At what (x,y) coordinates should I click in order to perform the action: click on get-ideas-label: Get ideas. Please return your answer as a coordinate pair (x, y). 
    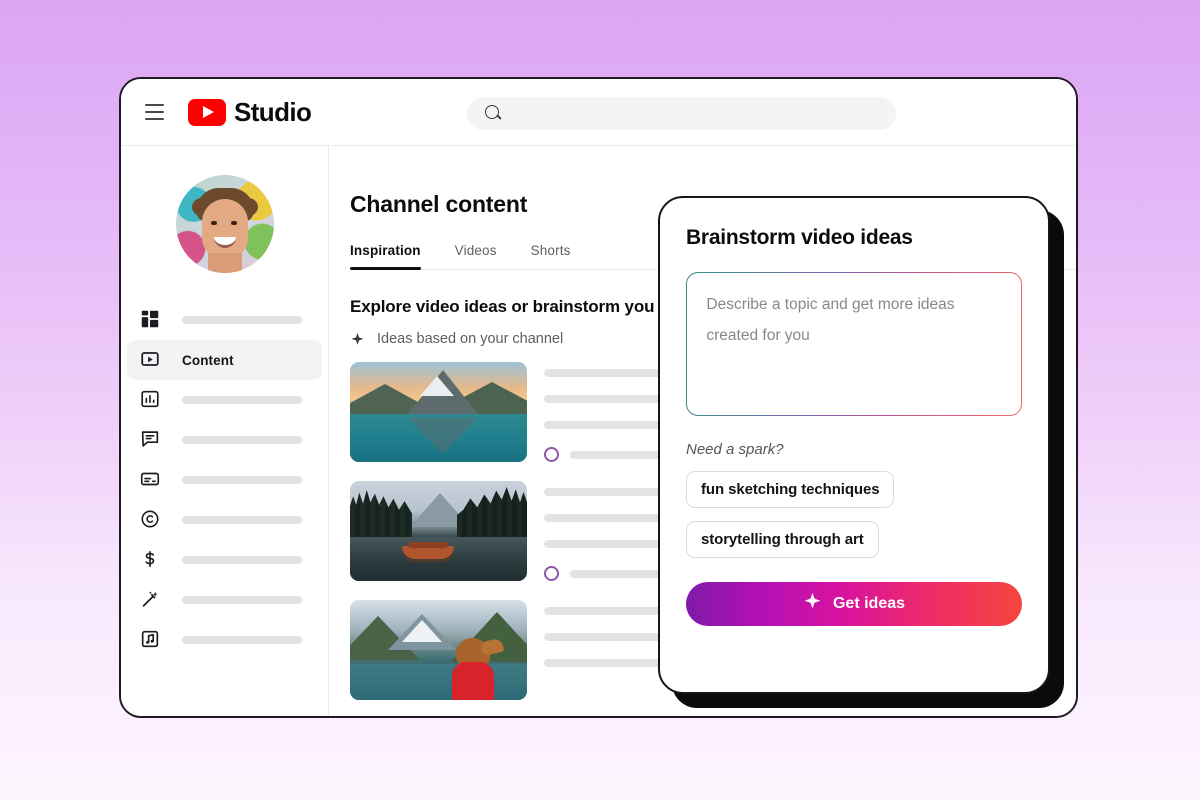
    Looking at the image, I should click on (869, 603).